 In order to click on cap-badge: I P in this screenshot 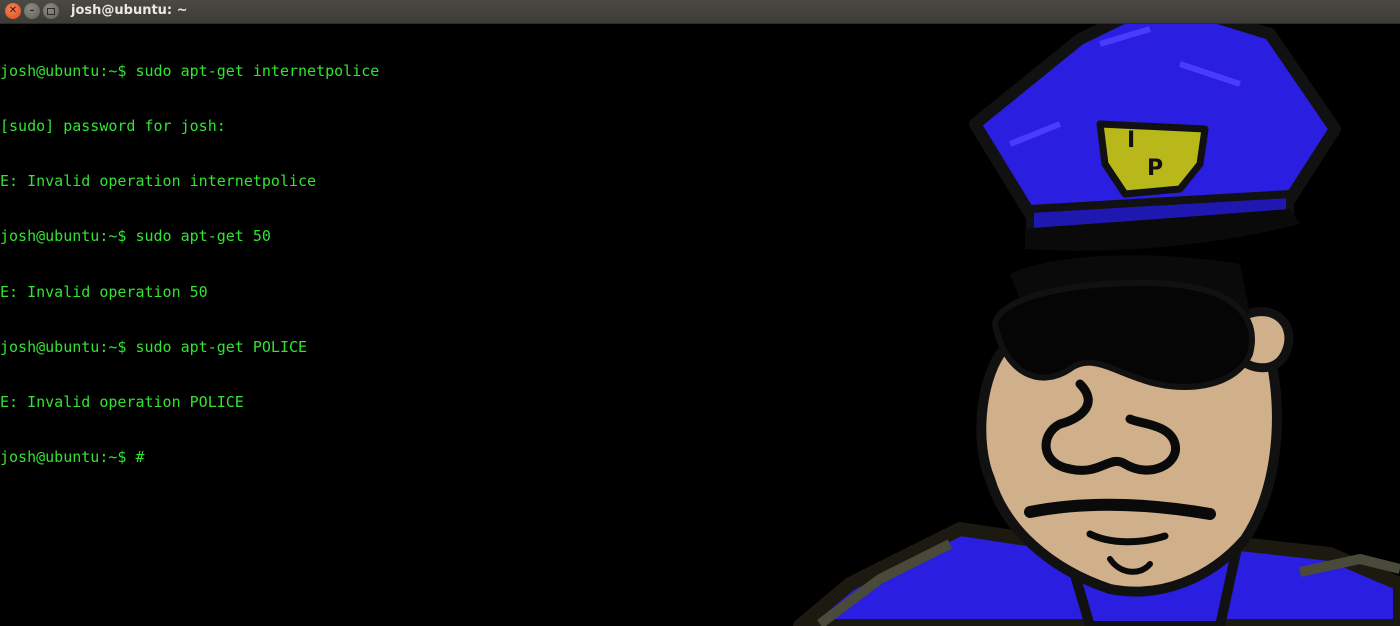, I will do `click(1148, 163)`.